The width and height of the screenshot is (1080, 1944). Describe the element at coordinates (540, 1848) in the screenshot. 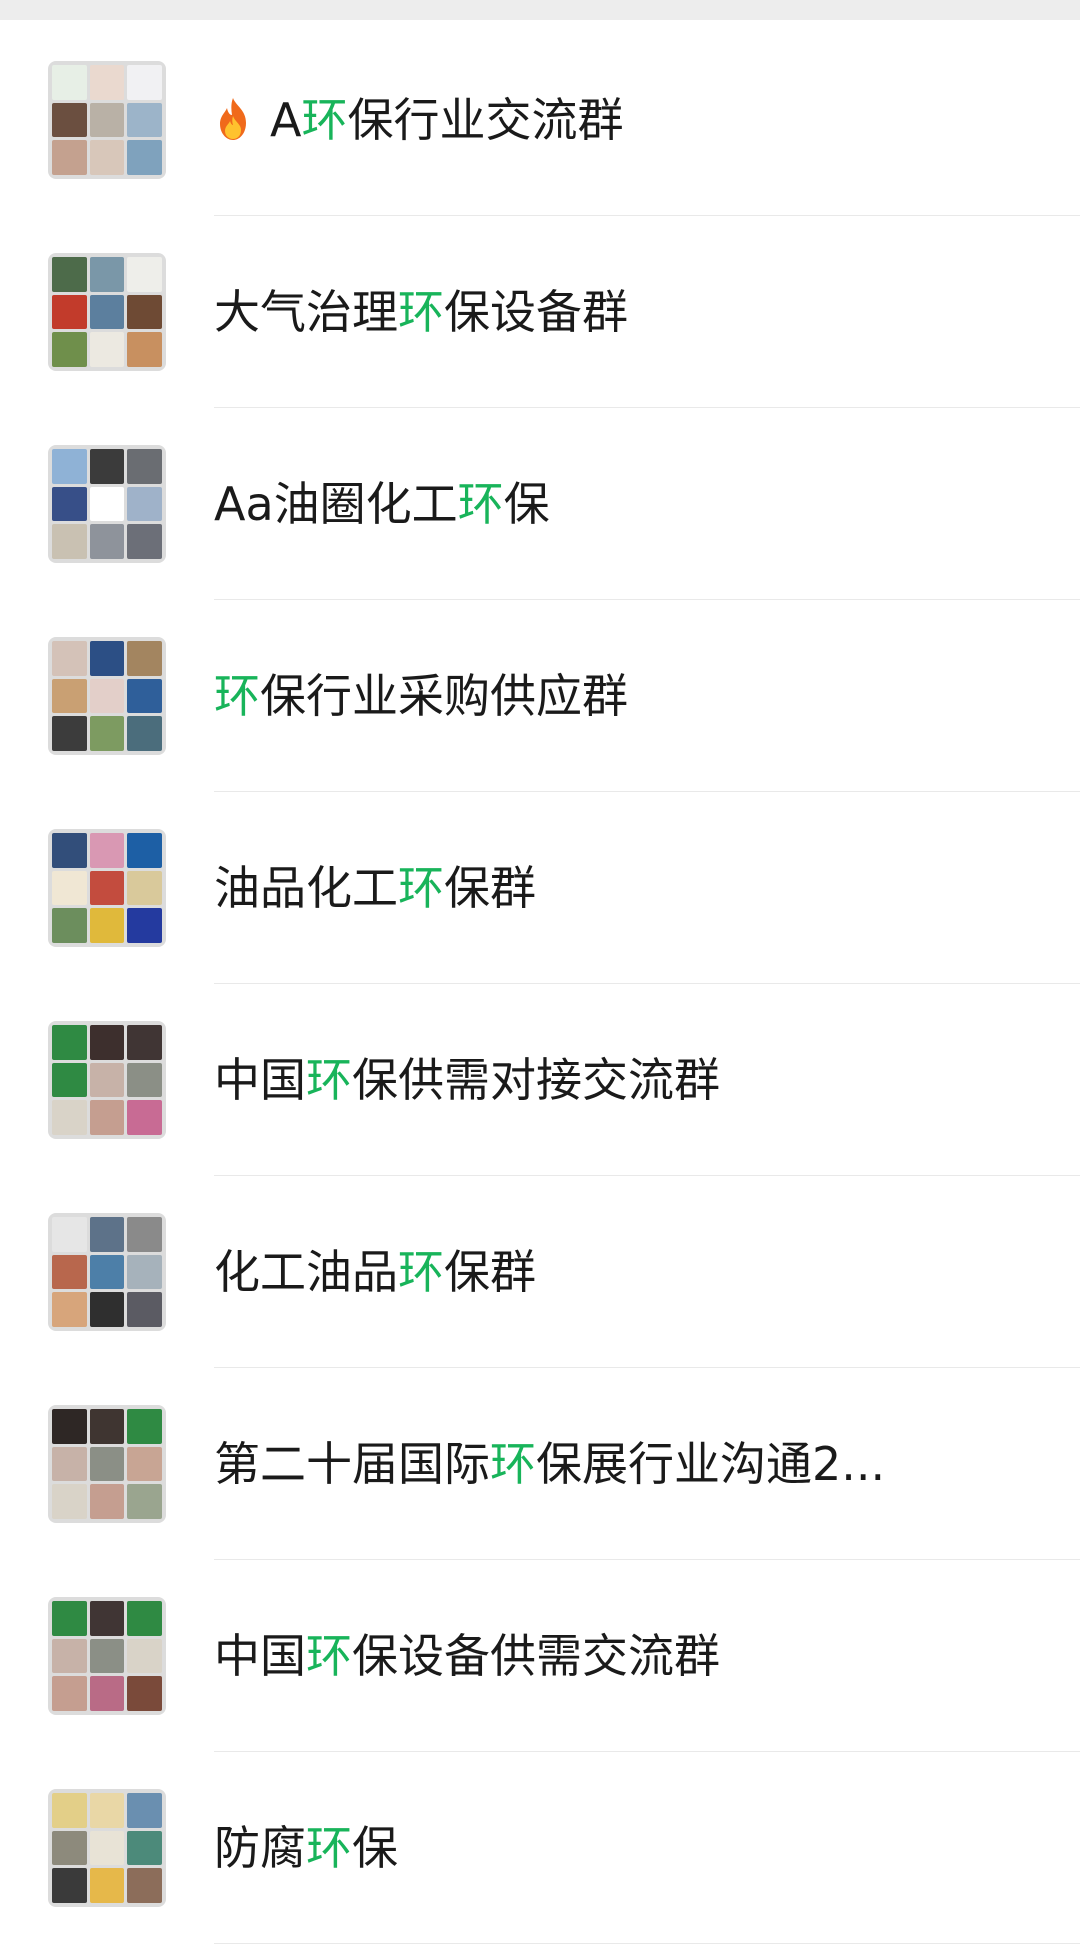

I see `list-item: 防腐环保` at that location.